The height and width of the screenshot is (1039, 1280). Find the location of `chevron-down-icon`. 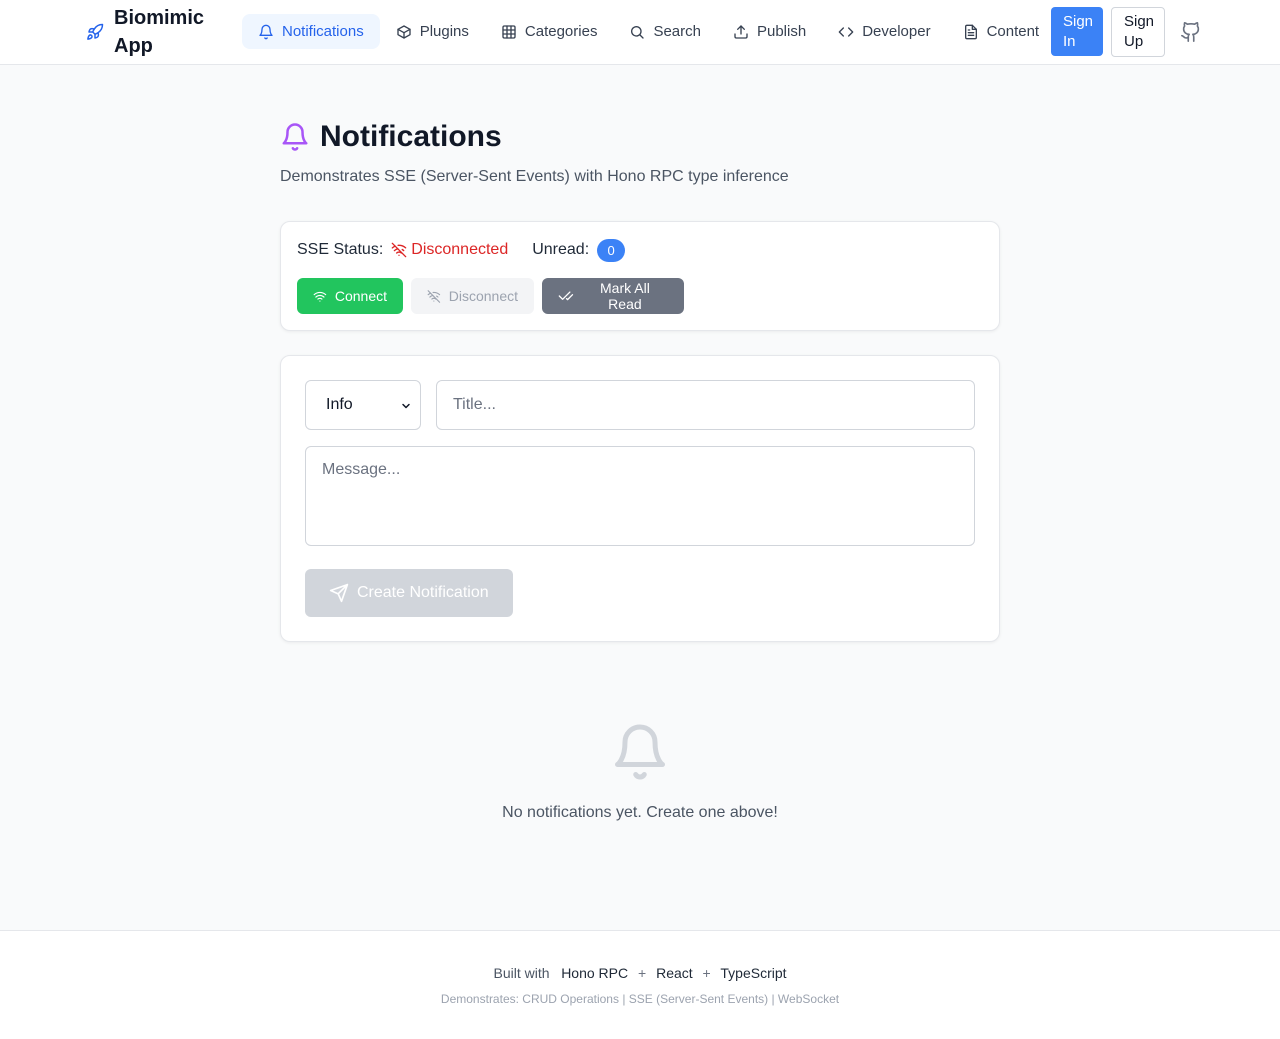

chevron-down-icon is located at coordinates (406, 406).